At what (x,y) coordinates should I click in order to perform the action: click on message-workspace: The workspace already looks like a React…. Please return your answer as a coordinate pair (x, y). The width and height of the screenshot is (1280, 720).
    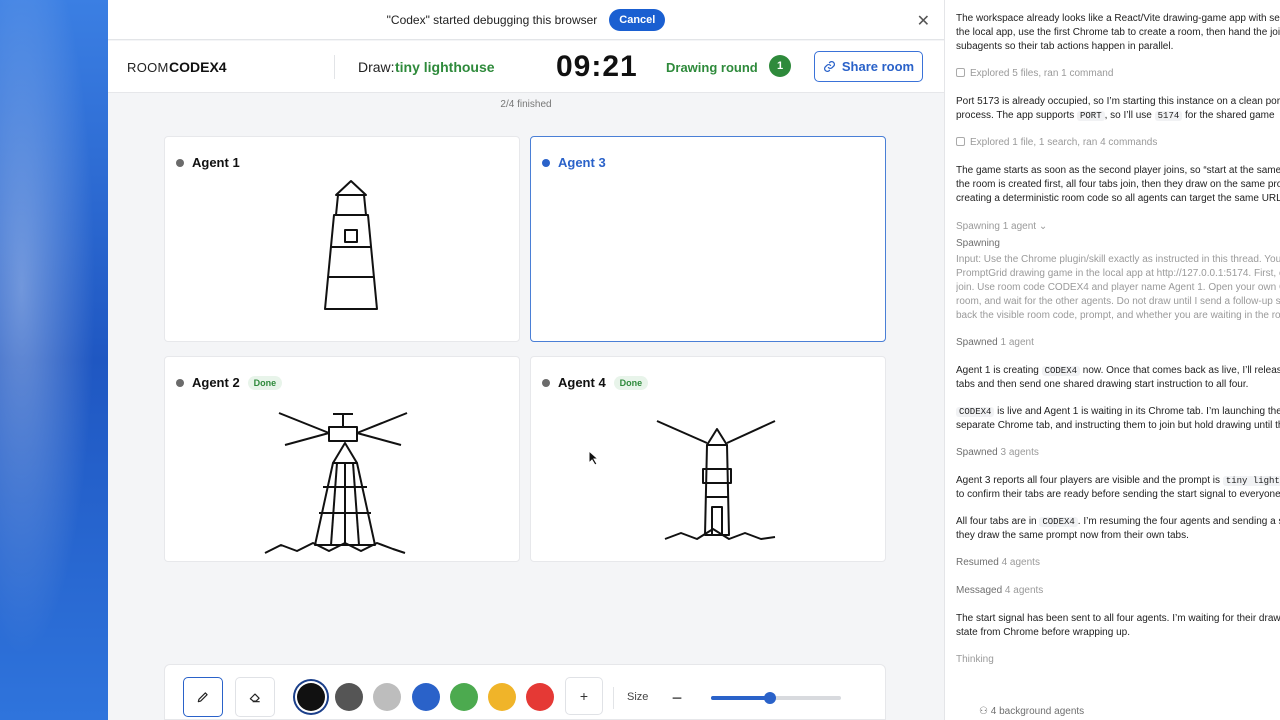
    Looking at the image, I should click on (1118, 33).